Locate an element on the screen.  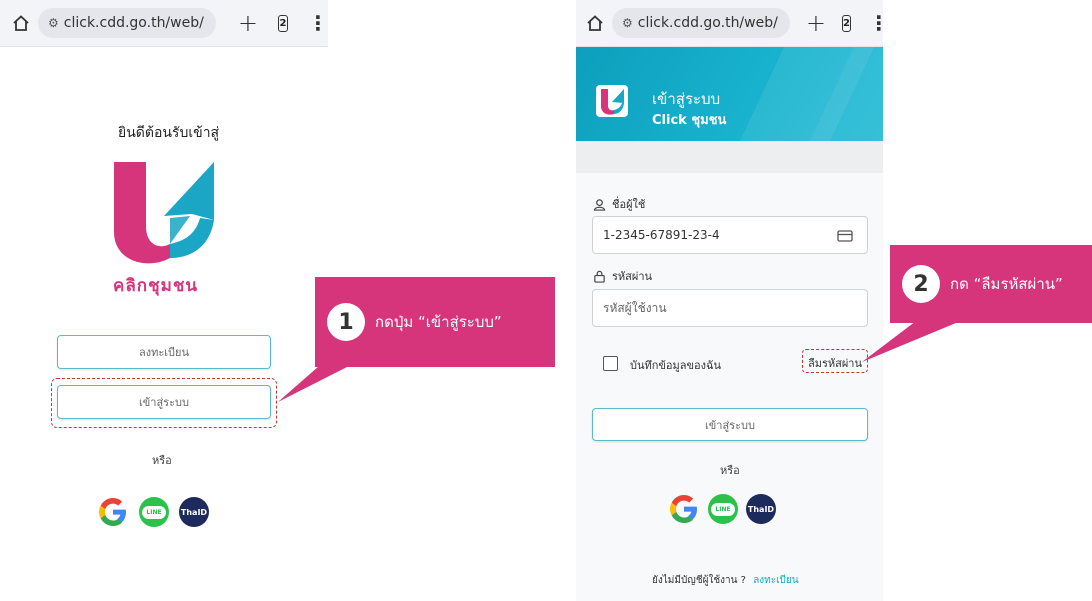
callout-2-text: กด “ลืมรหัสผ่าน” is located at coordinates (1006, 284).